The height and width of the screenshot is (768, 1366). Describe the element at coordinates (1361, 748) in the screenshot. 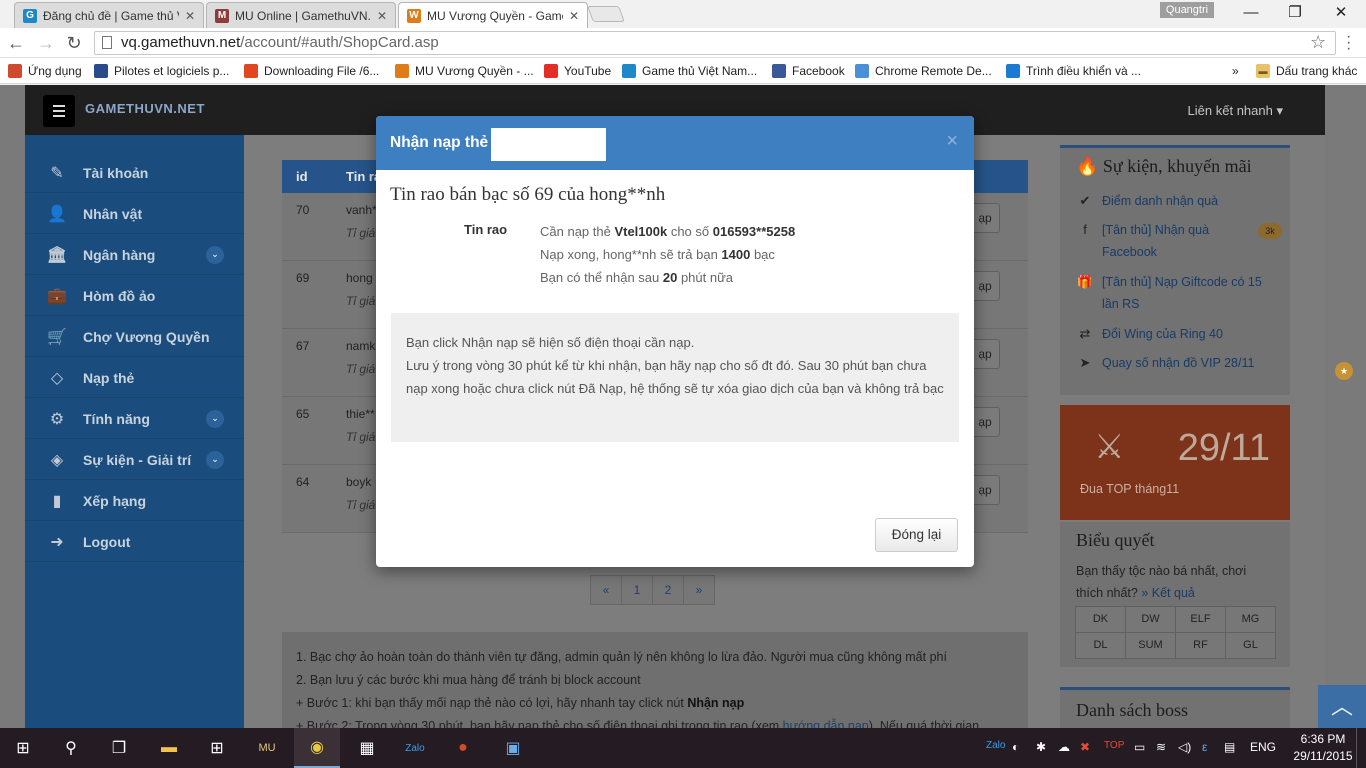

I see `show-desktop-button` at that location.